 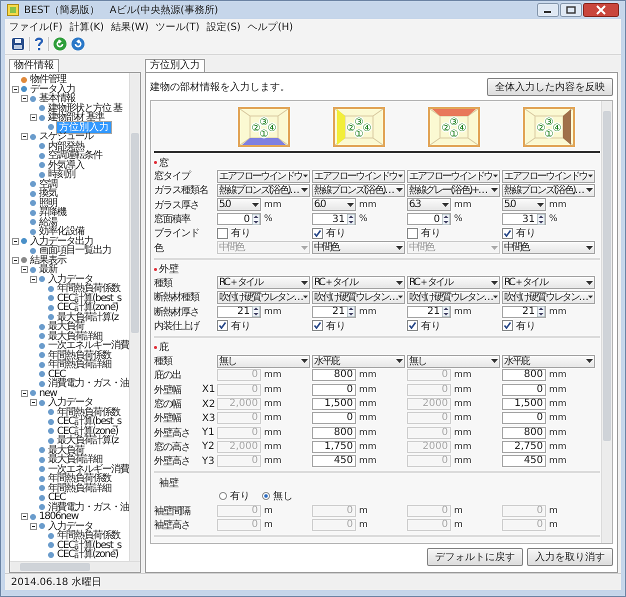 I want to click on tree-item: 効率化設備, so click(x=61, y=231).